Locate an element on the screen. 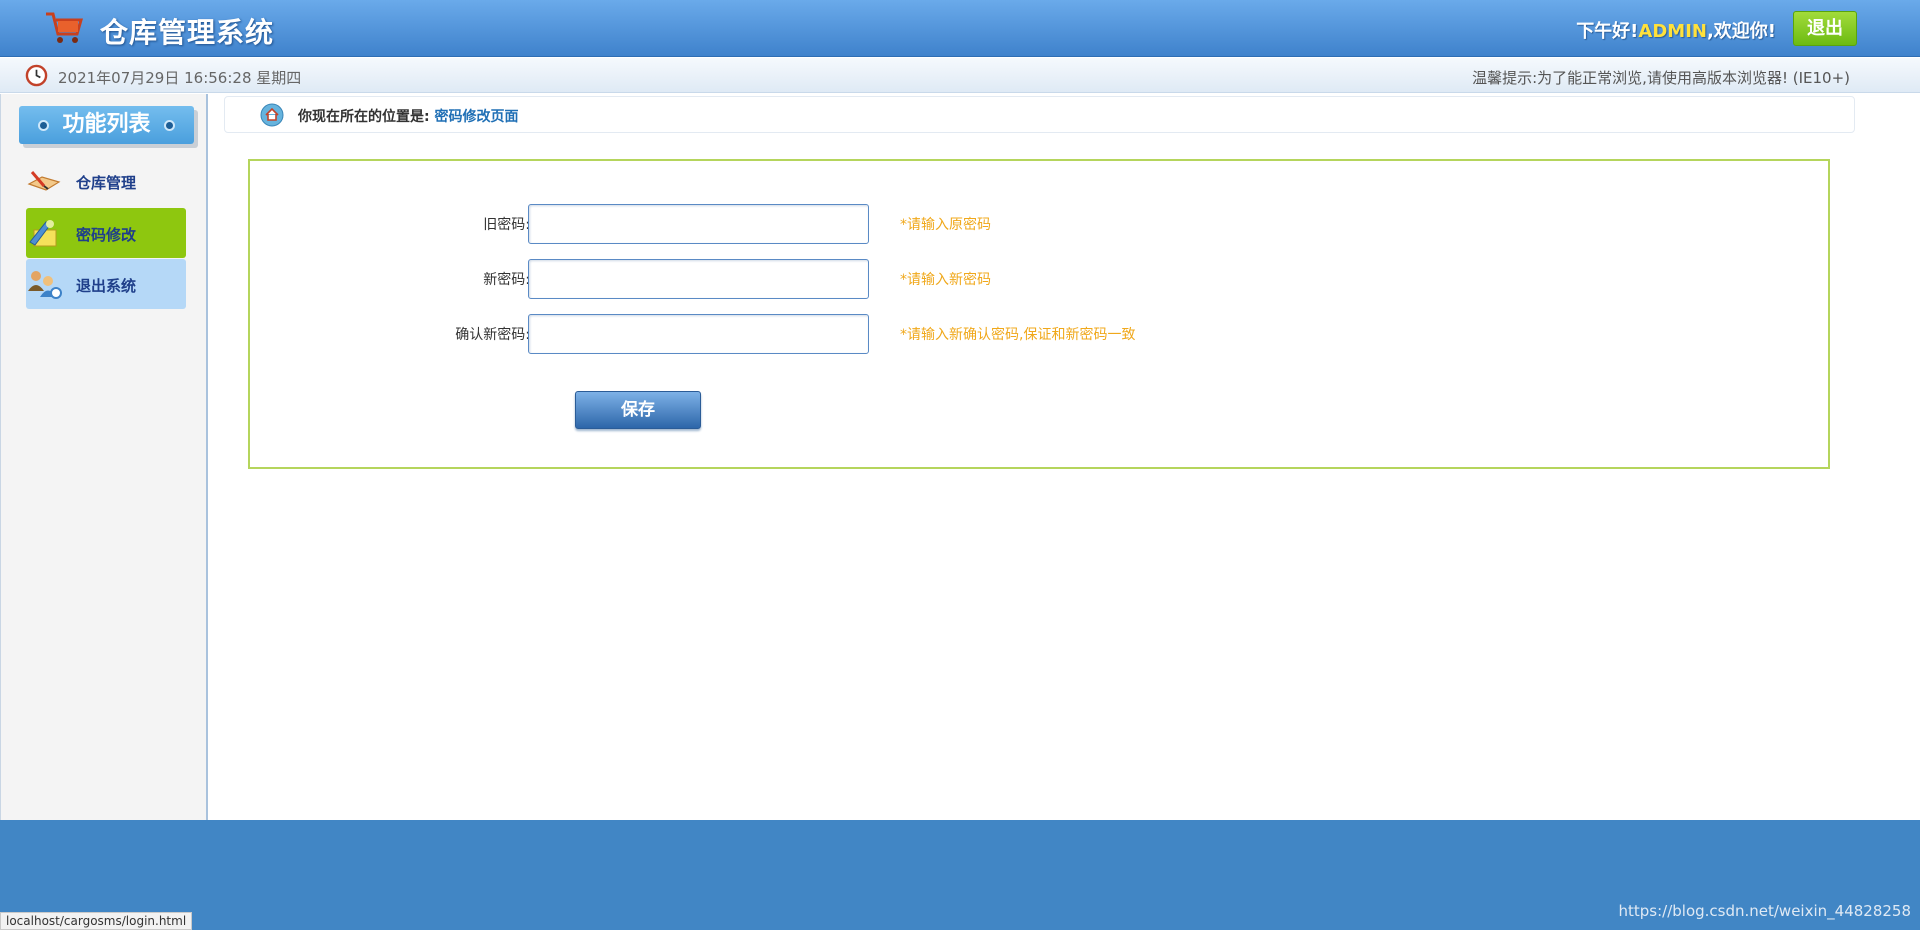 The image size is (1920, 930). new-password-hint: *请输入新密码 is located at coordinates (945, 280).